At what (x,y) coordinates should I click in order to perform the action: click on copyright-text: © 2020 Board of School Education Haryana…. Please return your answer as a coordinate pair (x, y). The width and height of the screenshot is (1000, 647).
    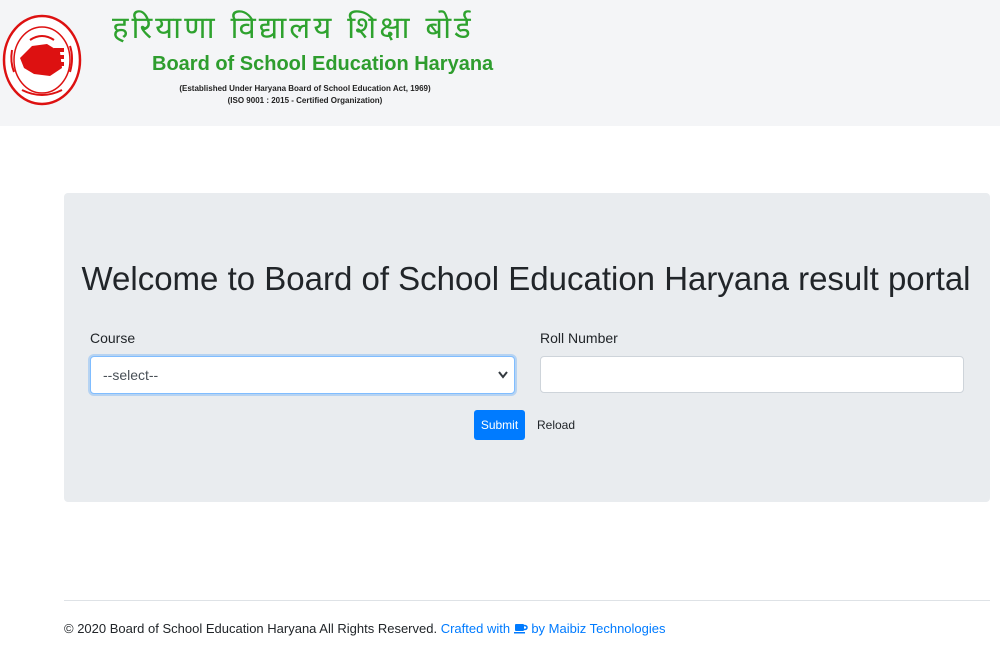
    Looking at the image, I should click on (251, 628).